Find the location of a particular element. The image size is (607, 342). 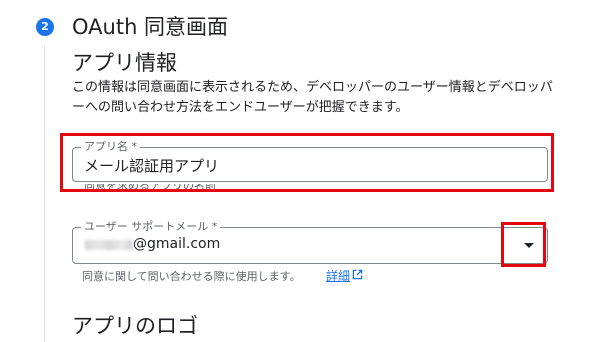

app-name-value: メール認証用アプリ is located at coordinates (151, 165).